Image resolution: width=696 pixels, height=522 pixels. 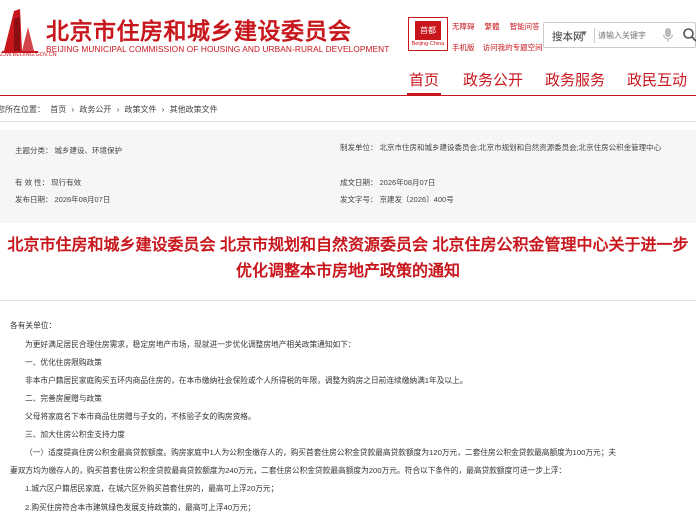 I want to click on nav-item-public-interaction: 政民互动, so click(x=657, y=79).